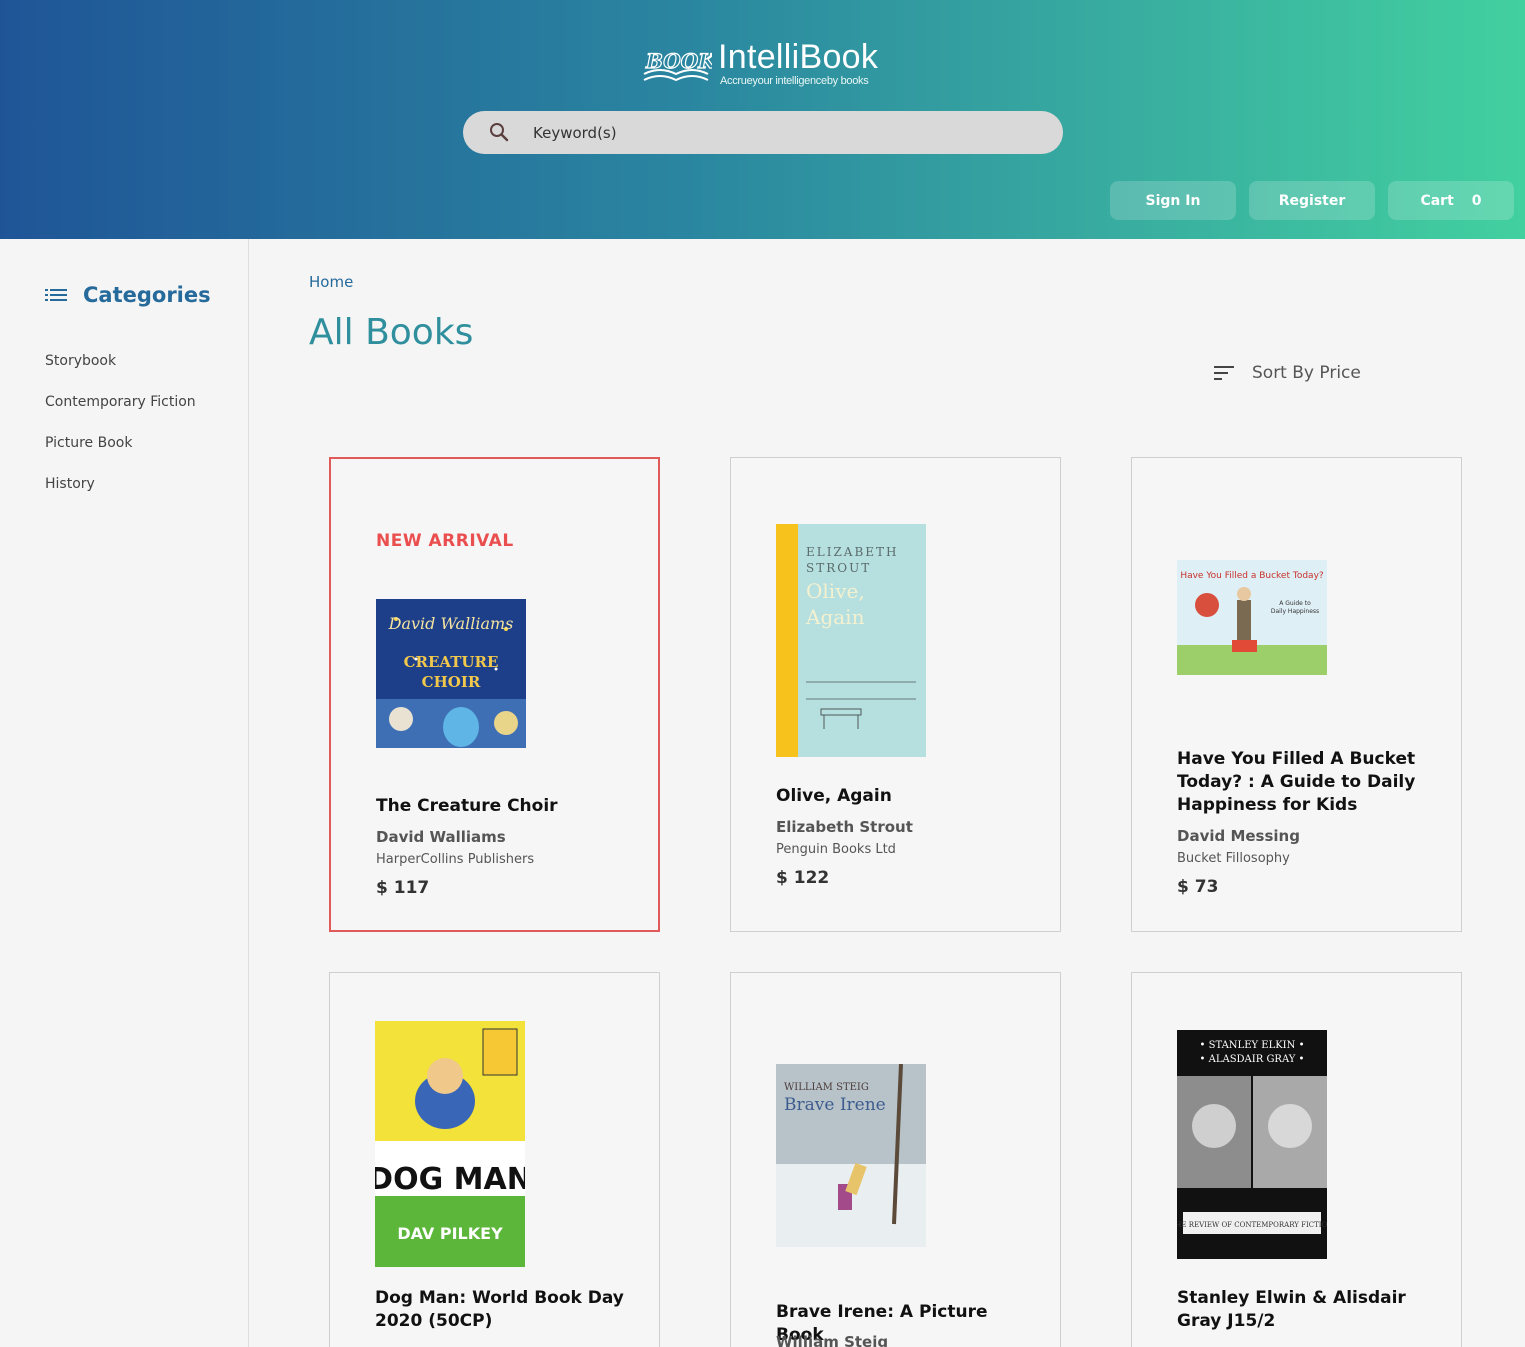  Describe the element at coordinates (455, 859) in the screenshot. I see `book-publisher: HarperCollins Publishers` at that location.